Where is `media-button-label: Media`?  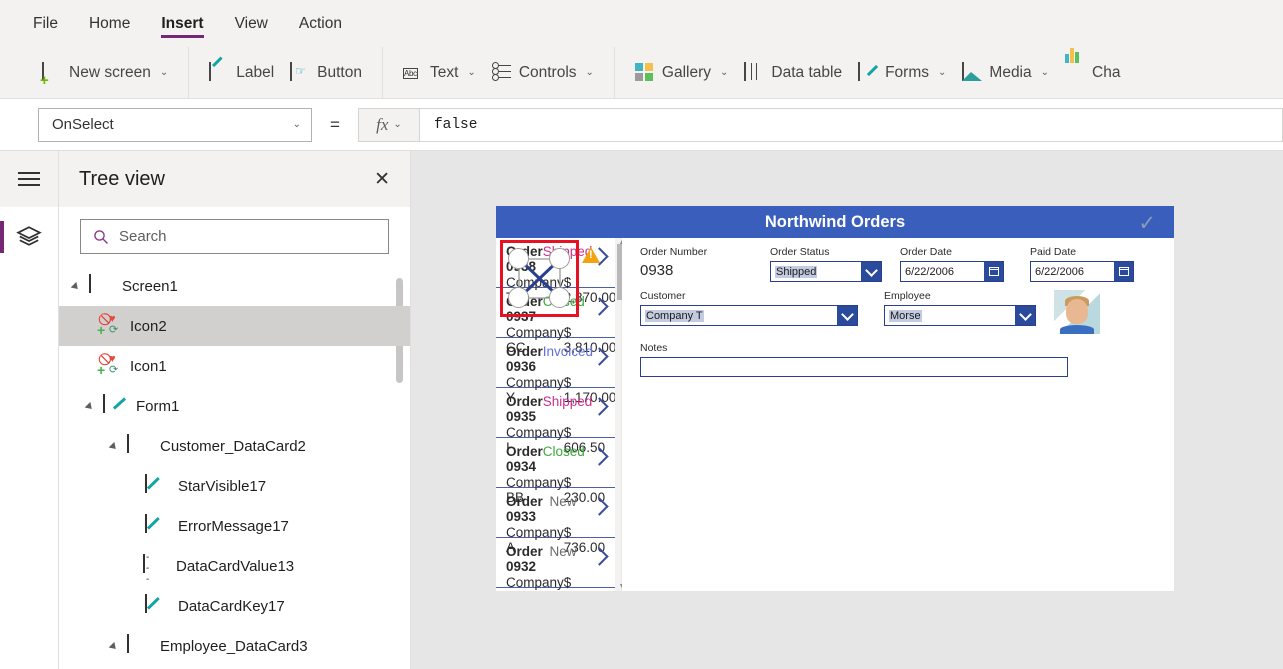 media-button-label: Media is located at coordinates (1010, 72).